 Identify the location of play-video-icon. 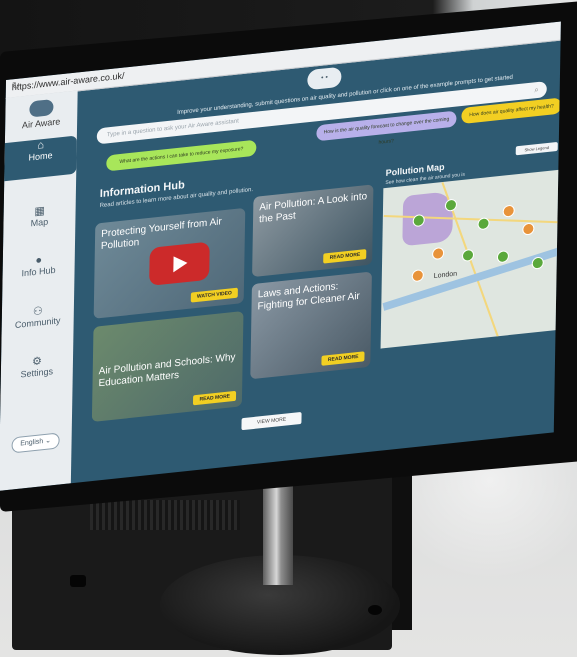
(179, 263).